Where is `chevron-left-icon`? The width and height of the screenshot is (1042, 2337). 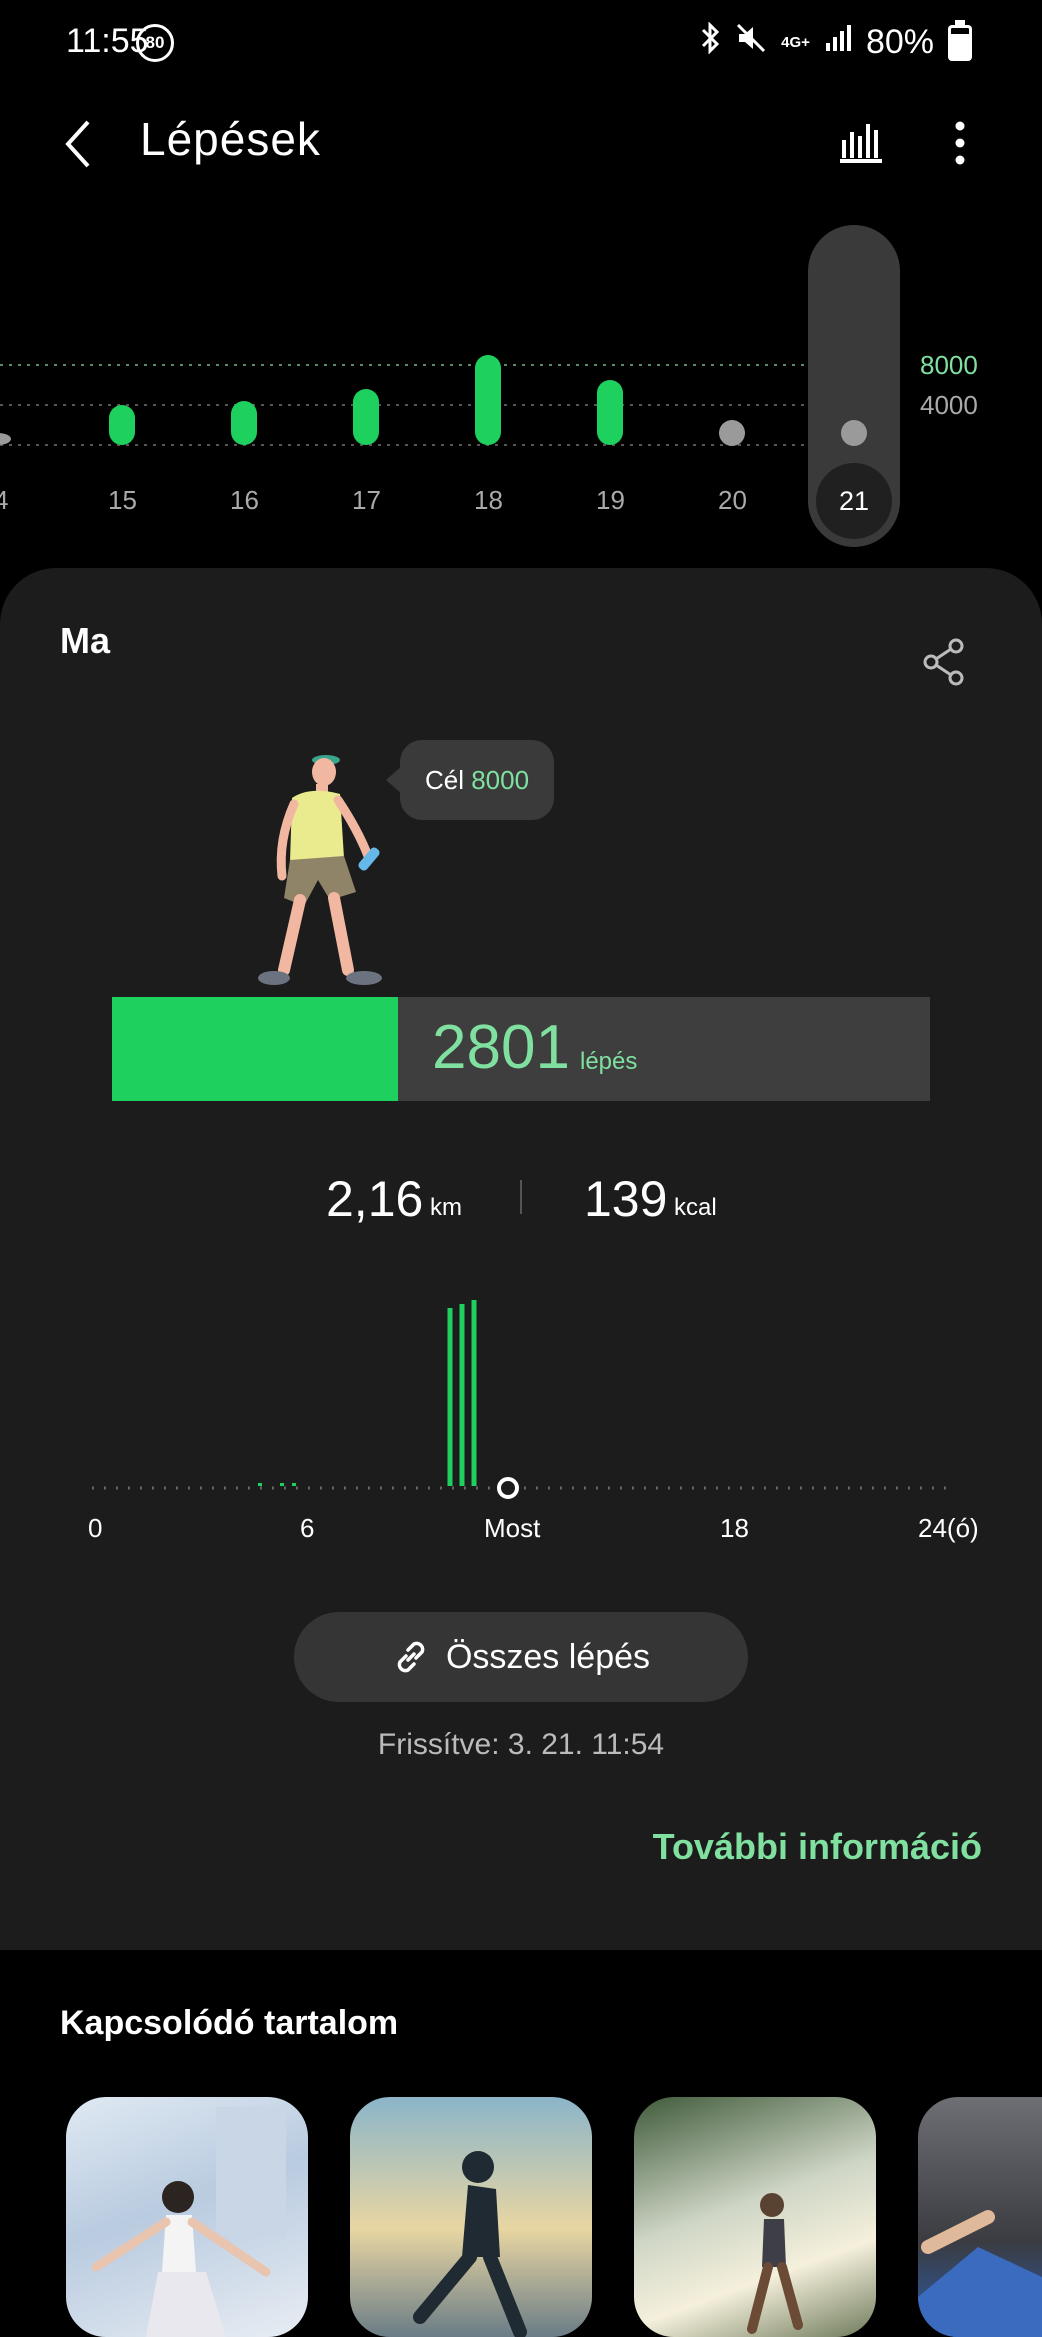
chevron-left-icon is located at coordinates (77, 144).